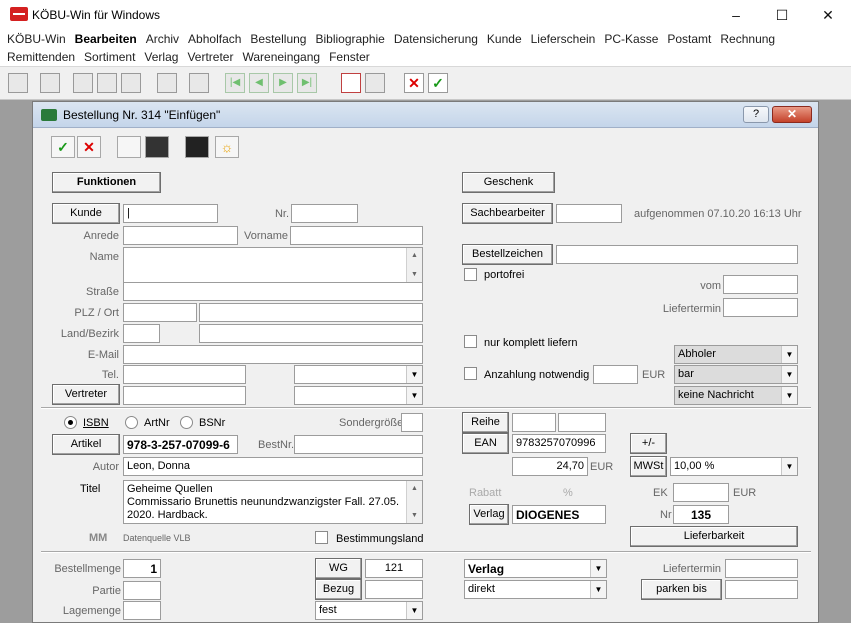 This screenshot has width=851, height=623. Describe the element at coordinates (358, 374) in the screenshot. I see `tel-type-select: ▼` at that location.